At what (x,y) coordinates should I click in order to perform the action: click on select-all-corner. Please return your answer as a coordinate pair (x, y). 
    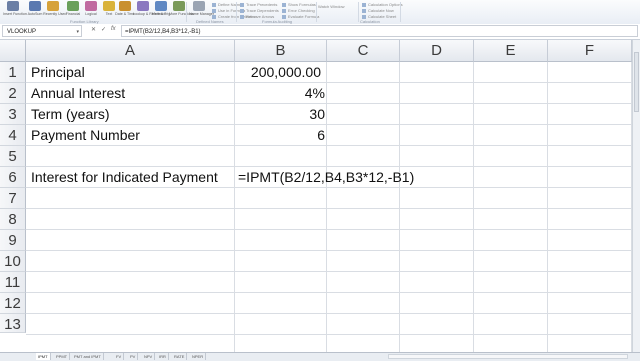
    Looking at the image, I should click on (13, 51).